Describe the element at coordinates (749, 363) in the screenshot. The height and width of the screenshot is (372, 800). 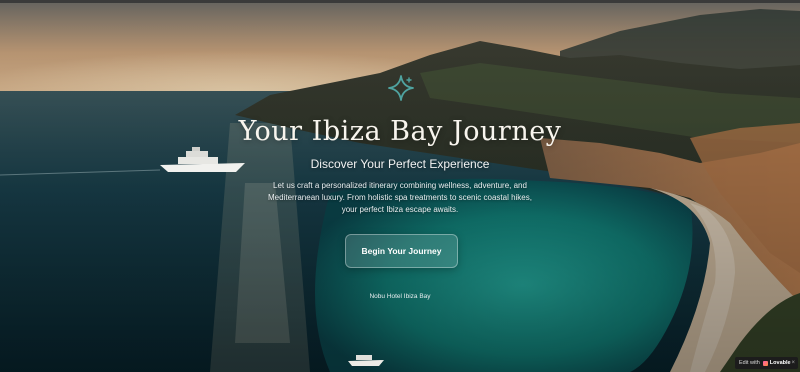
I see `badge-prefix: Edit with` at that location.